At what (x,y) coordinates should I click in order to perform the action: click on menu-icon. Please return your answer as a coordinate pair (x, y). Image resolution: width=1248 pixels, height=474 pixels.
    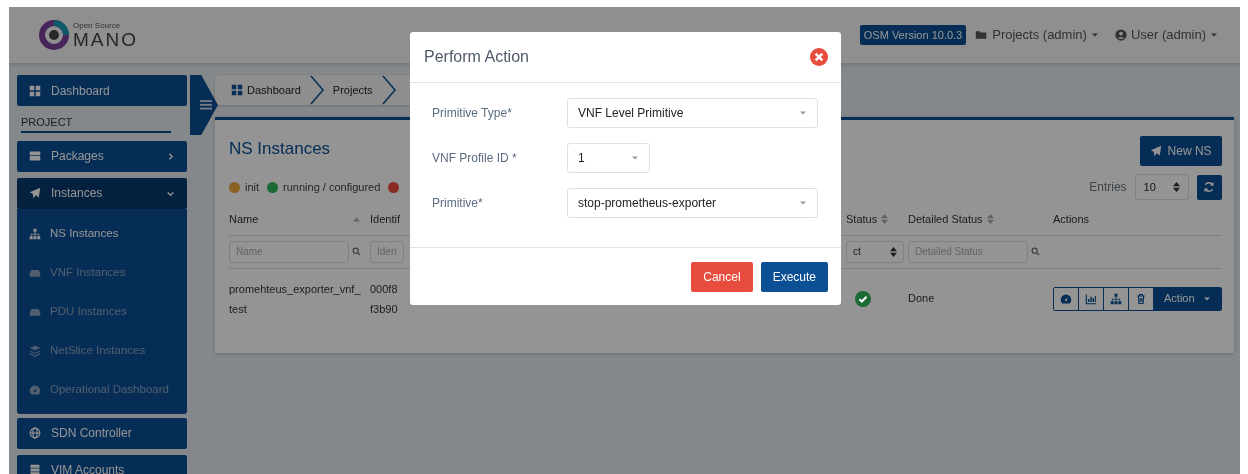
    Looking at the image, I should click on (206, 105).